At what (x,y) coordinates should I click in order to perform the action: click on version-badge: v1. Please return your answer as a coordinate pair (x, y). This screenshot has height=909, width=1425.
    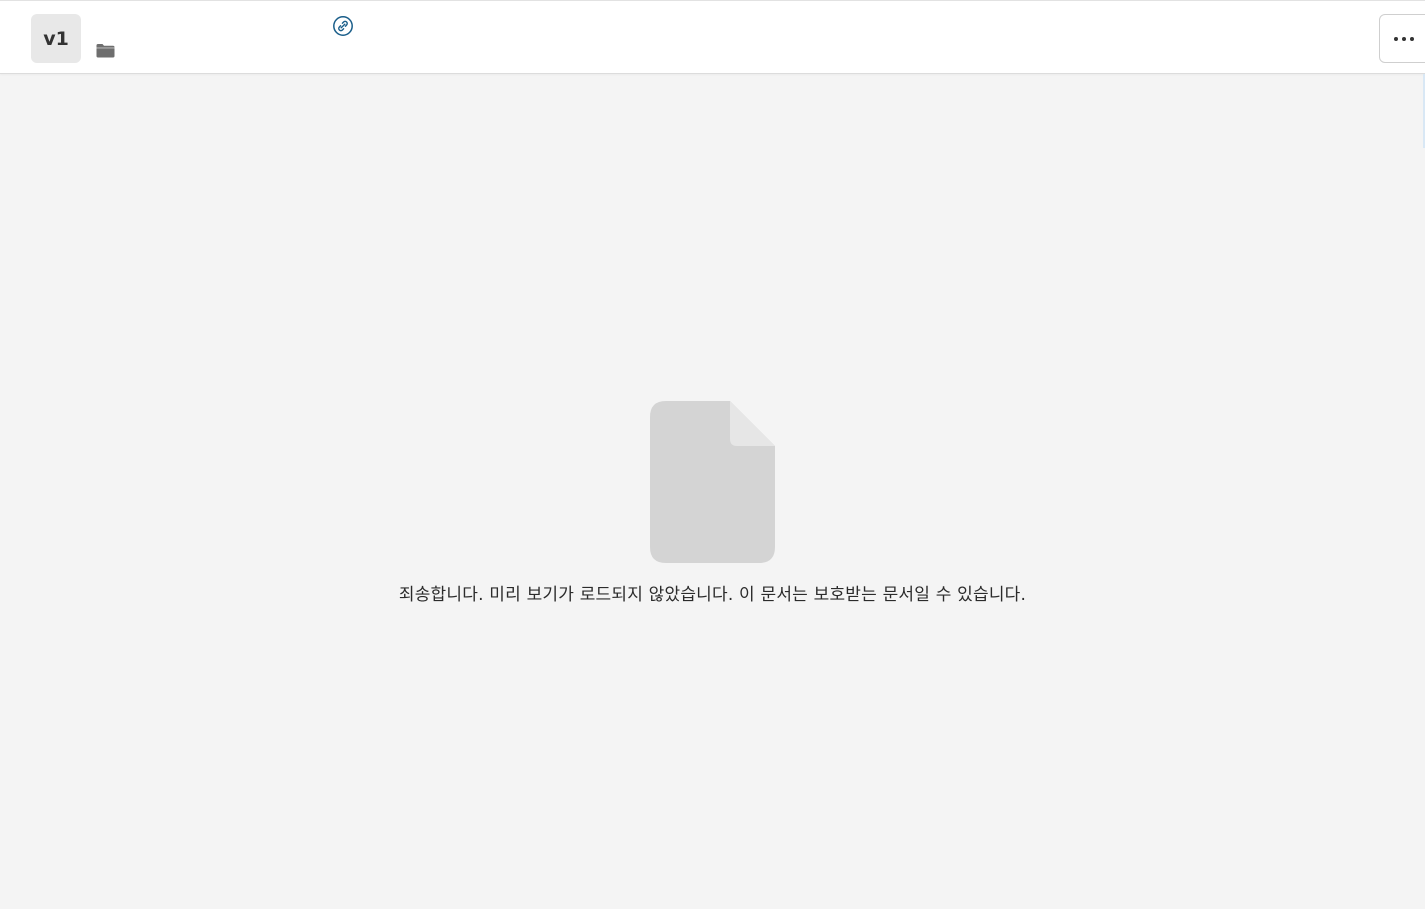
    Looking at the image, I should click on (56, 38).